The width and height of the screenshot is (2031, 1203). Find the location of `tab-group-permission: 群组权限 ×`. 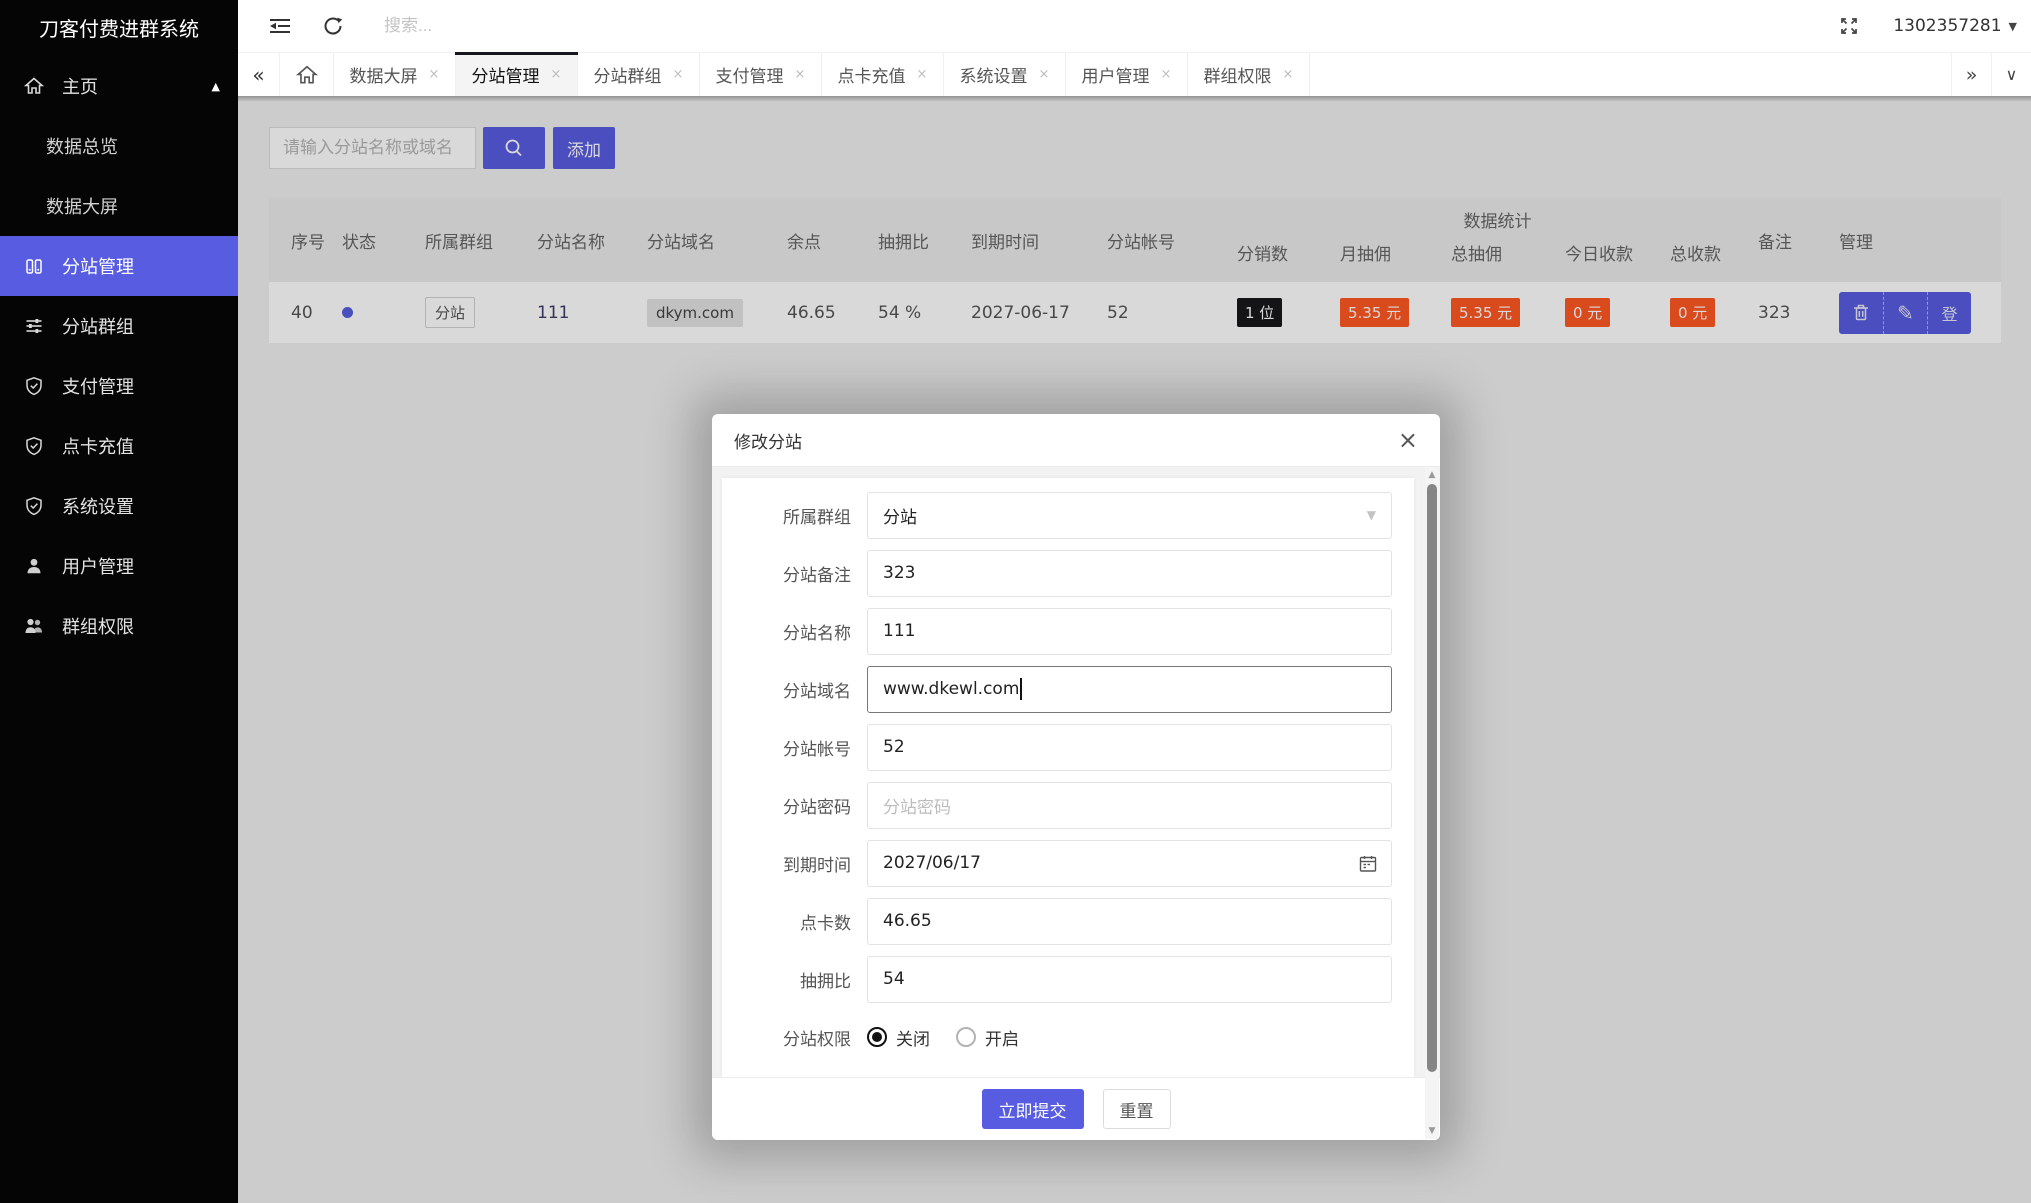

tab-group-permission: 群组权限 × is located at coordinates (1249, 74).